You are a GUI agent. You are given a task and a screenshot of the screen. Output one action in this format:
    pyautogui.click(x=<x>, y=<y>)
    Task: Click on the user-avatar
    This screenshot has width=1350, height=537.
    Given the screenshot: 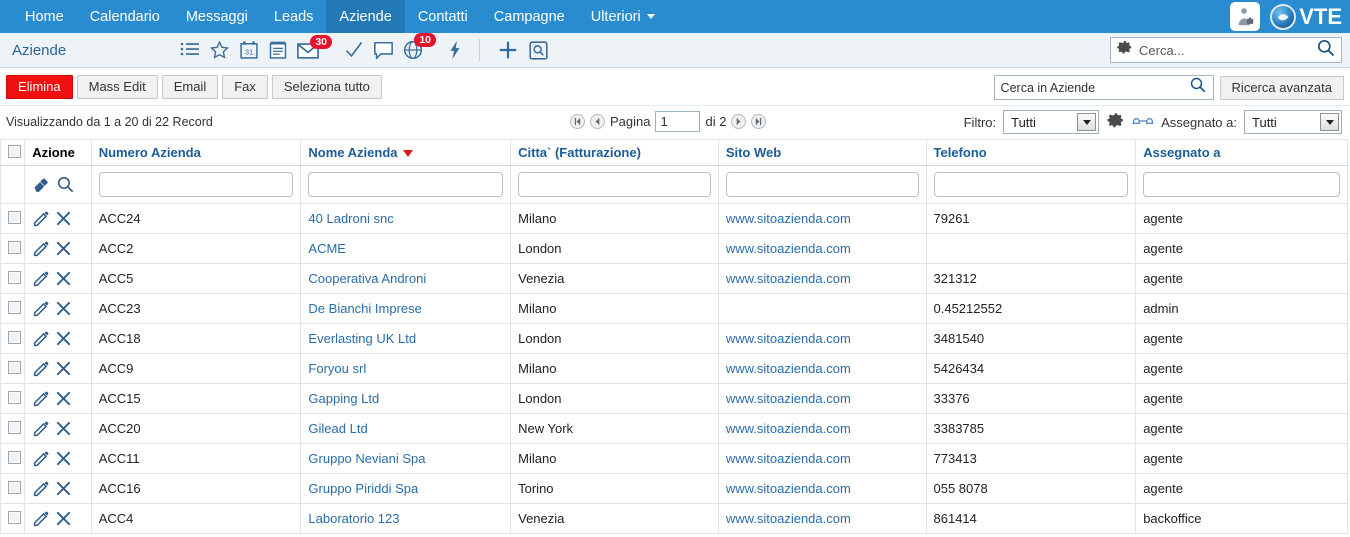 What is the action you would take?
    pyautogui.click(x=1245, y=16)
    